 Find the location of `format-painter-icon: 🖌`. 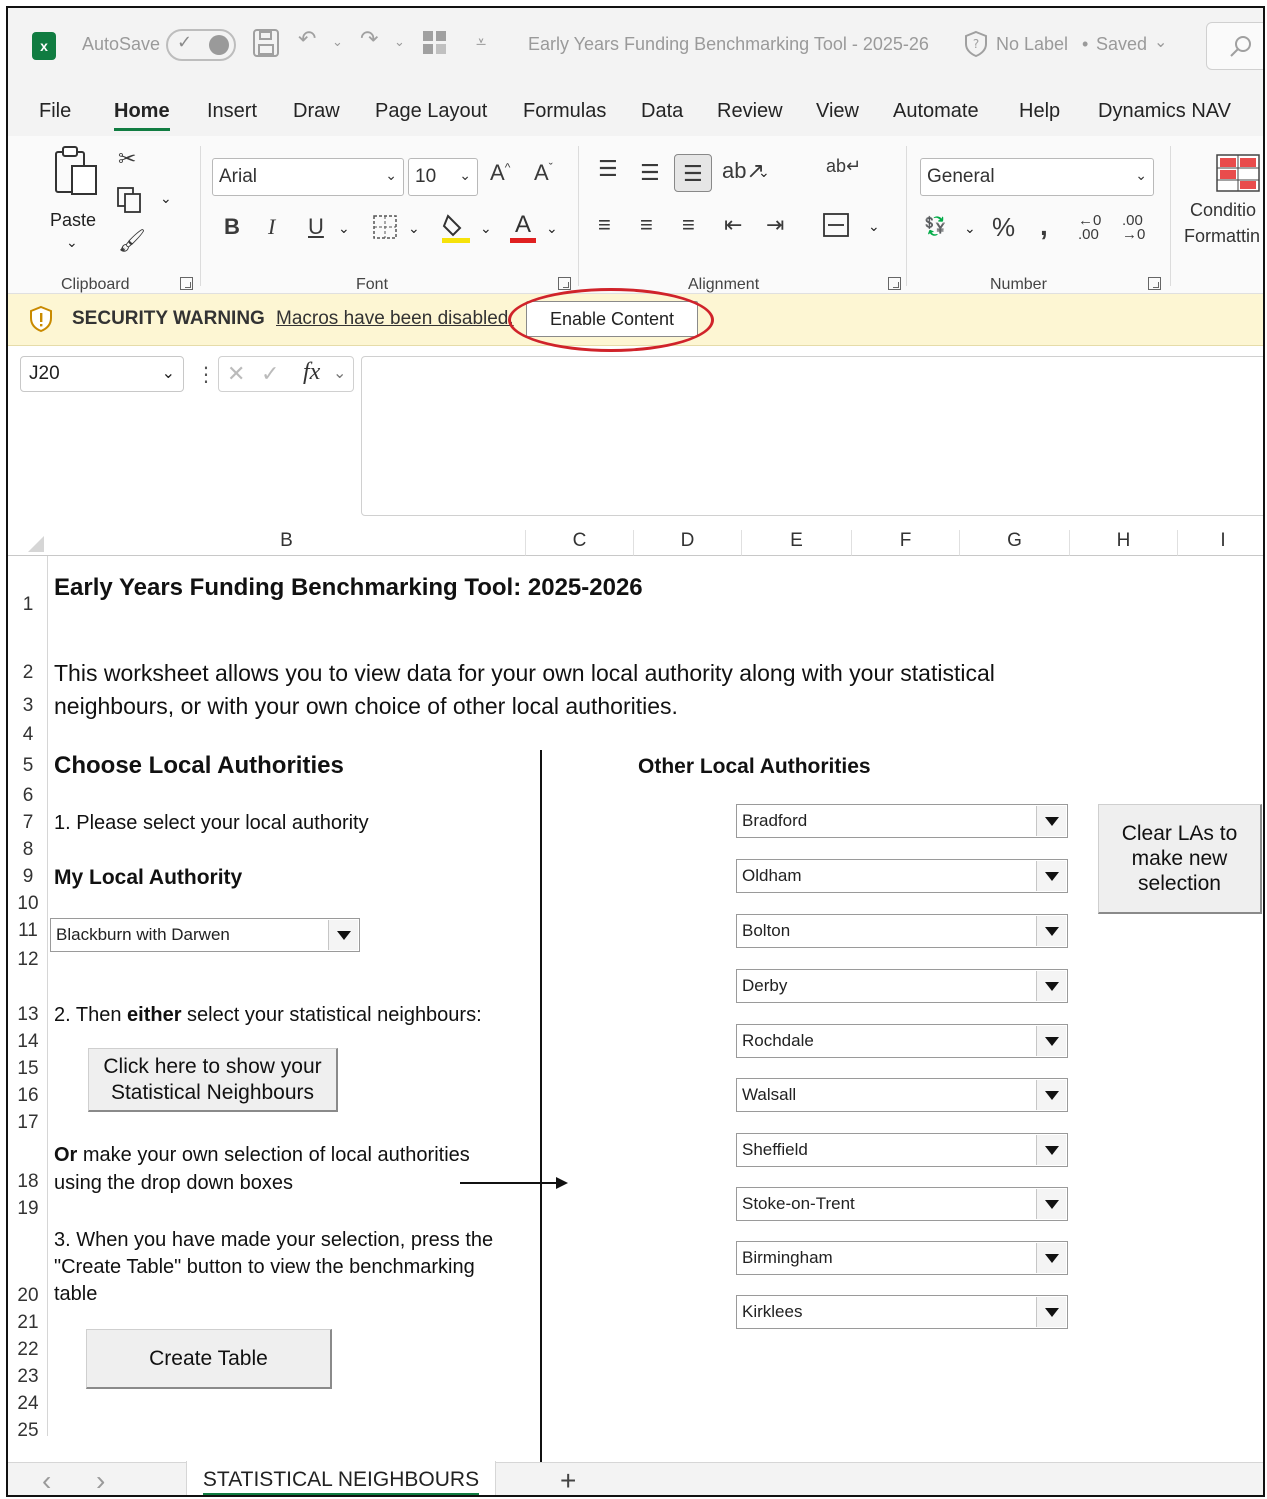

format-painter-icon: 🖌 is located at coordinates (132, 241).